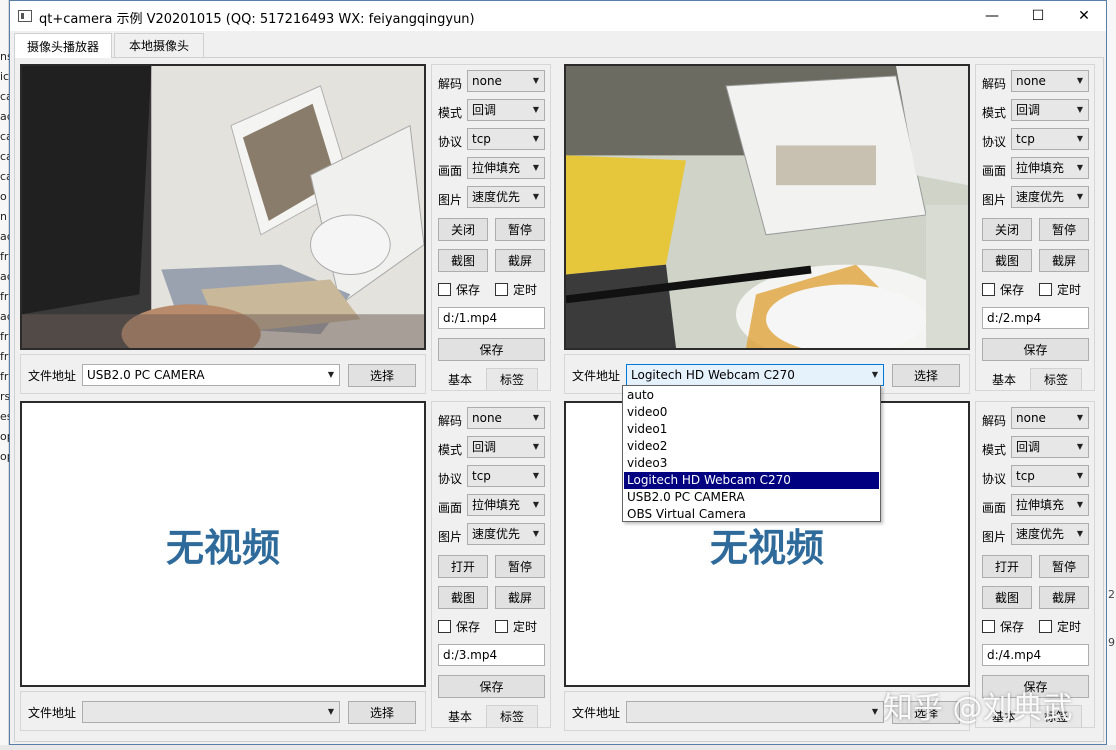 This screenshot has width=1116, height=750. I want to click on tab-camera-player: 摄像头播放器, so click(63, 45).